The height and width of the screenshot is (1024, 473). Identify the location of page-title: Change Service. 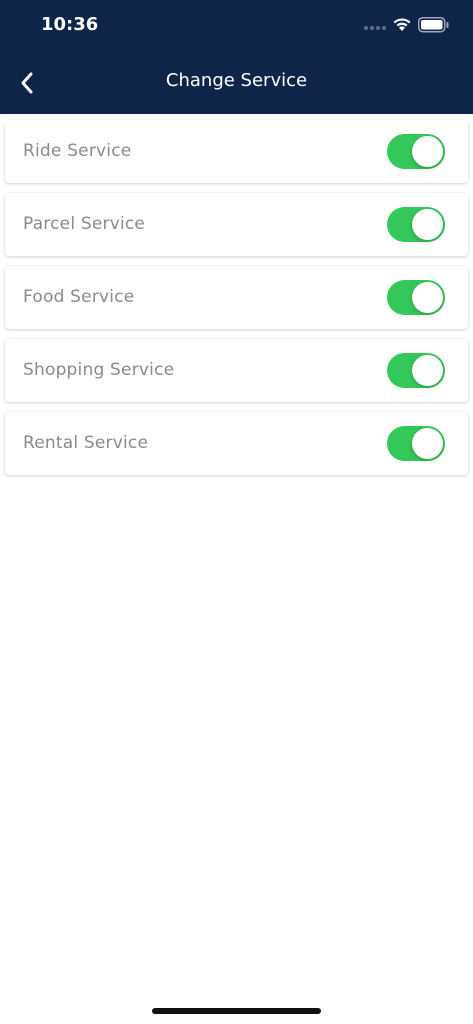
(236, 80).